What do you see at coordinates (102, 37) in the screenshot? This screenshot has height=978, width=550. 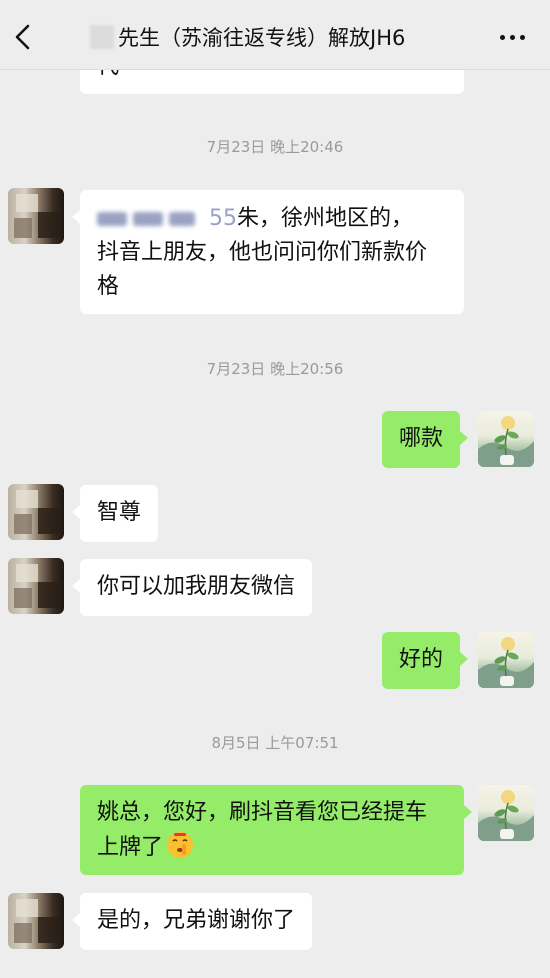 I see `redacted-name-block` at bounding box center [102, 37].